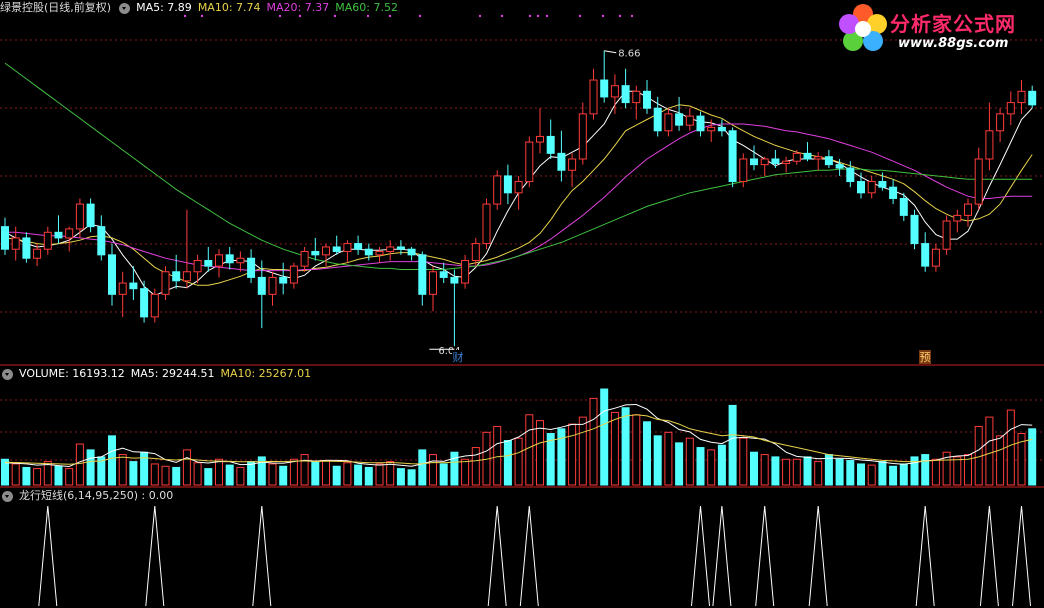 This screenshot has height=608, width=1044. I want to click on logo-text: 分析家公式网, so click(953, 24).